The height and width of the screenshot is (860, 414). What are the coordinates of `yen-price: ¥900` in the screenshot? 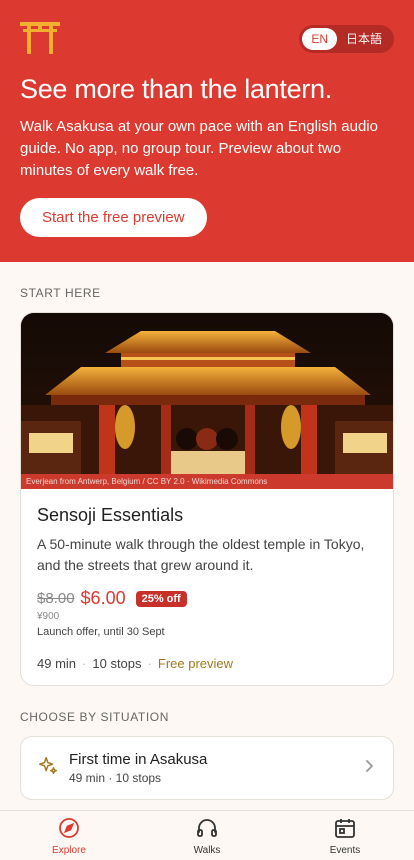 It's located at (48, 616).